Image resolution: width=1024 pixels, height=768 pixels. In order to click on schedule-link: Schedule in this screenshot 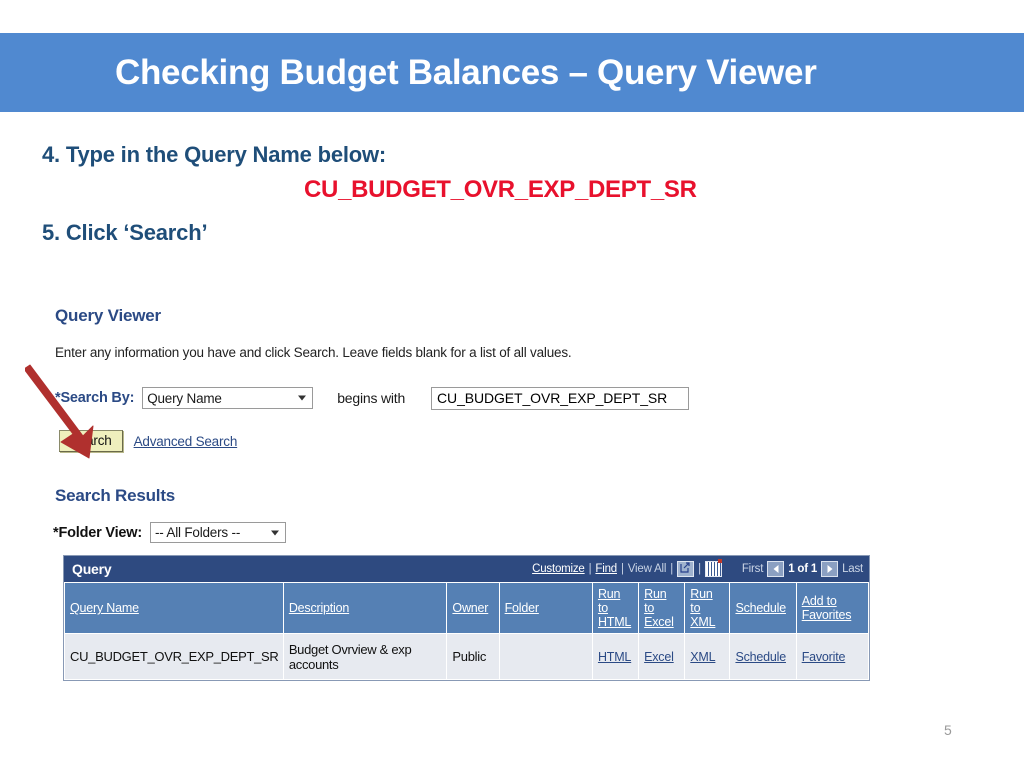, I will do `click(760, 657)`.